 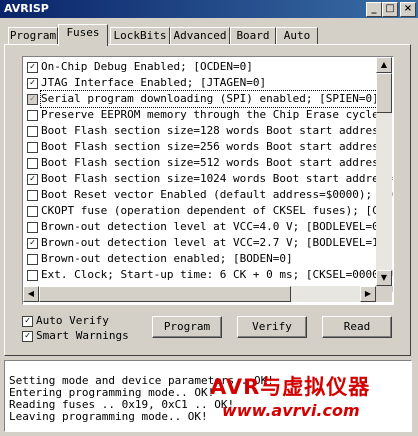 I want to click on scroll-down-icon: ▼, so click(x=384, y=278).